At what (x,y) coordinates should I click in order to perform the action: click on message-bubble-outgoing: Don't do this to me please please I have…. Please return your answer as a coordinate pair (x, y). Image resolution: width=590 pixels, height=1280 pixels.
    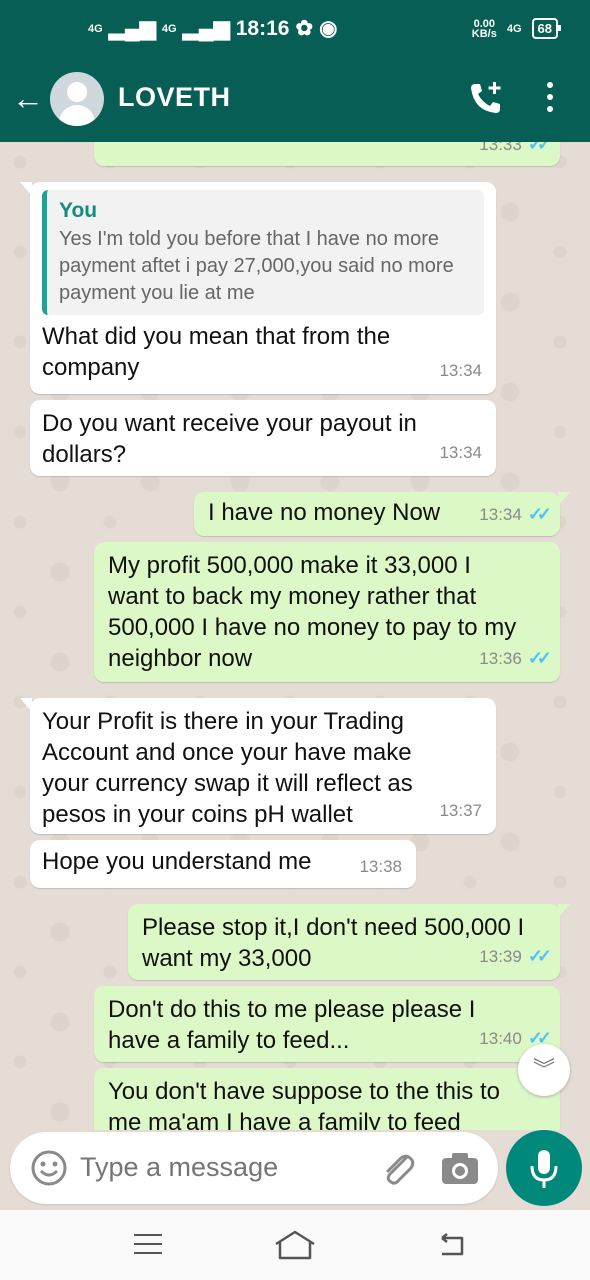
    Looking at the image, I should click on (327, 1024).